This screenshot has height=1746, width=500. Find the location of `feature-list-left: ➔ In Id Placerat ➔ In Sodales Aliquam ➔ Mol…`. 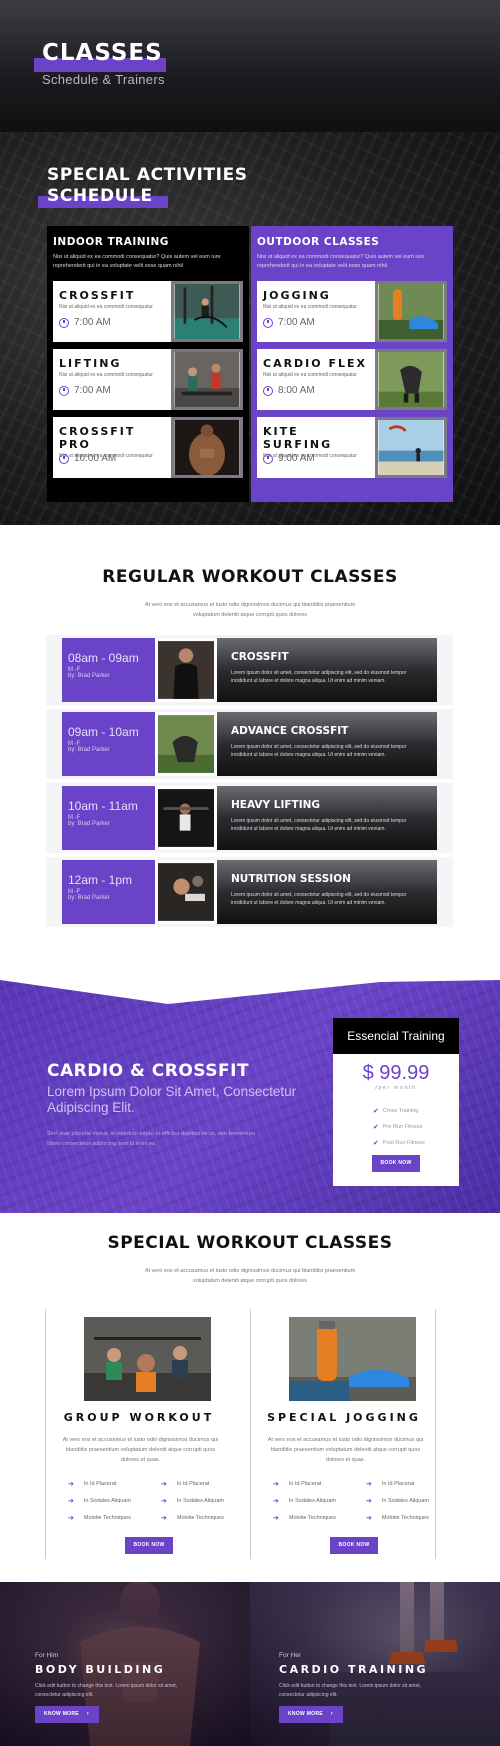

feature-list-left: ➔ In Id Placerat ➔ In Sodales Aliquam ➔ Mol… is located at coordinates (99, 1500).